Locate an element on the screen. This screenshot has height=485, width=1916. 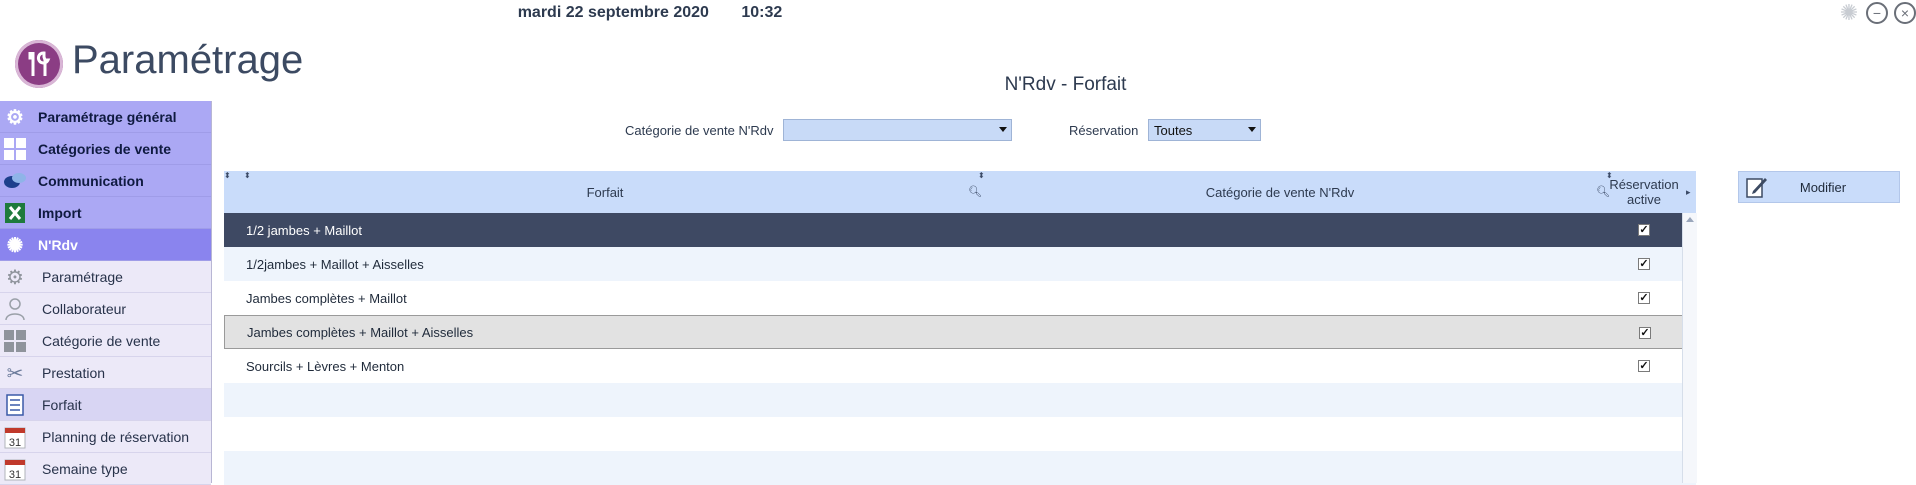
sidebar-subitem-collaborateur: Collaborateur is located at coordinates (105, 309).